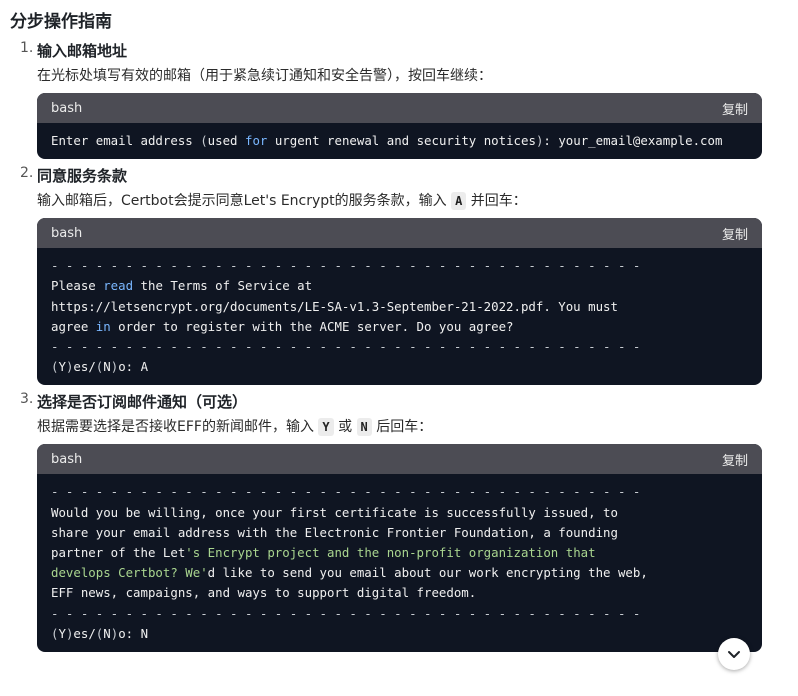  Describe the element at coordinates (27, 48) in the screenshot. I see `step-number: 1.` at that location.